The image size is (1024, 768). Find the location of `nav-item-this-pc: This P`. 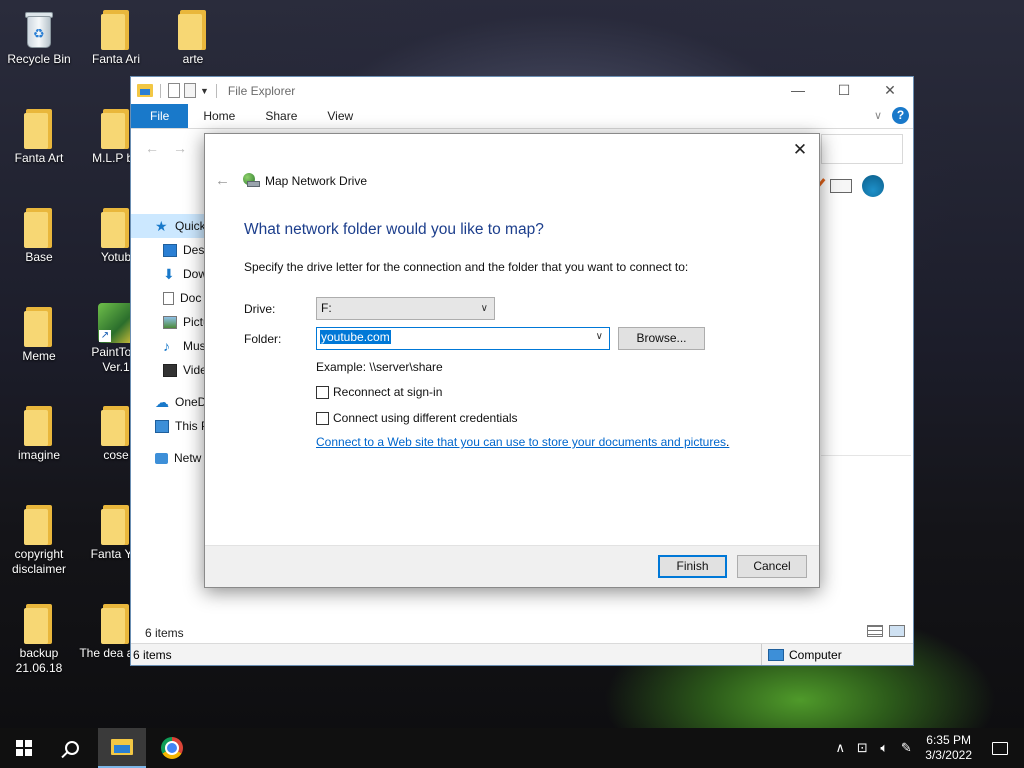

nav-item-this-pc: This P is located at coordinates (168, 426).